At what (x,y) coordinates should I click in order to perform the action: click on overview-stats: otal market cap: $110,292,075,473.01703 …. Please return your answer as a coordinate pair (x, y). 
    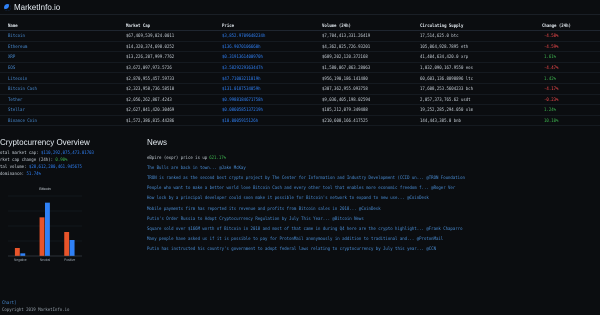
    Looking at the image, I should click on (75, 163).